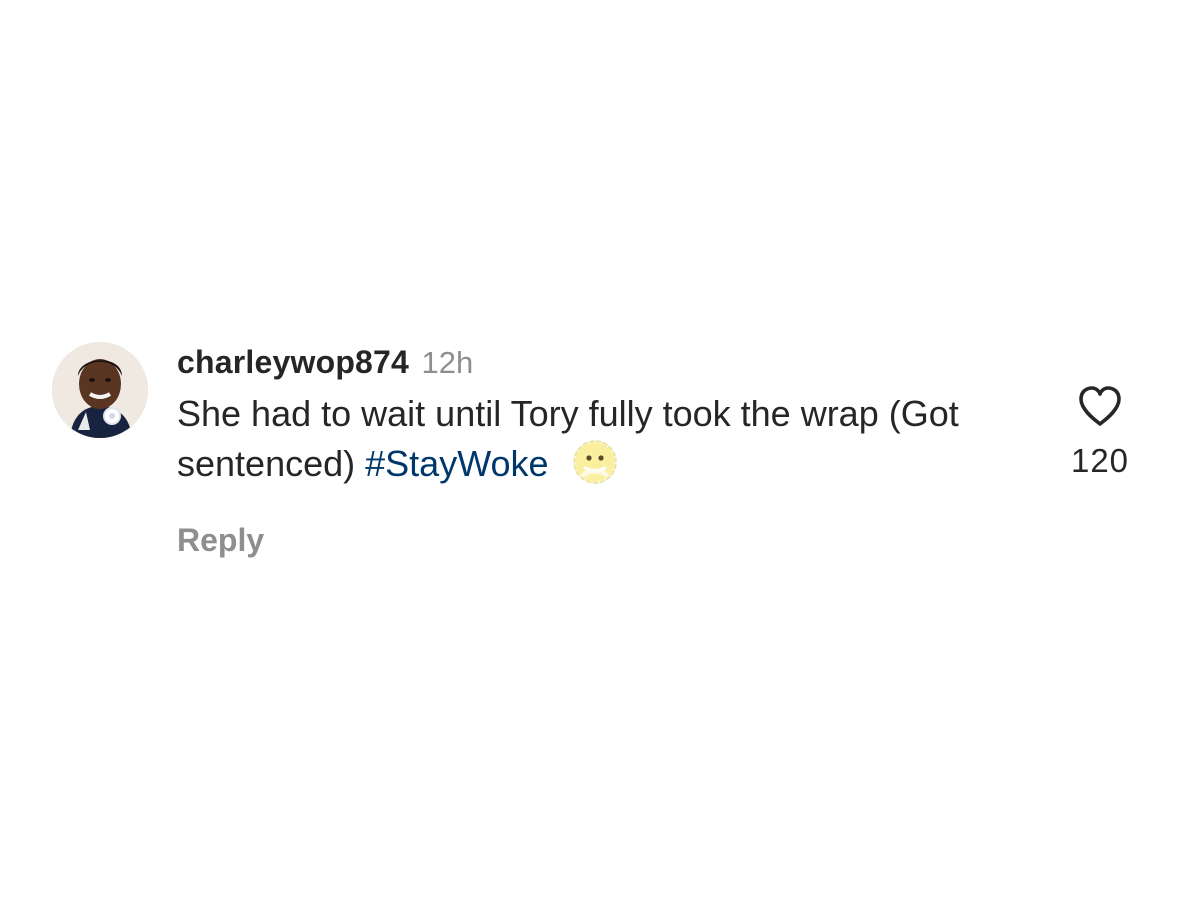 The width and height of the screenshot is (1200, 900). What do you see at coordinates (293, 362) in the screenshot?
I see `username-link: charleywop874` at bounding box center [293, 362].